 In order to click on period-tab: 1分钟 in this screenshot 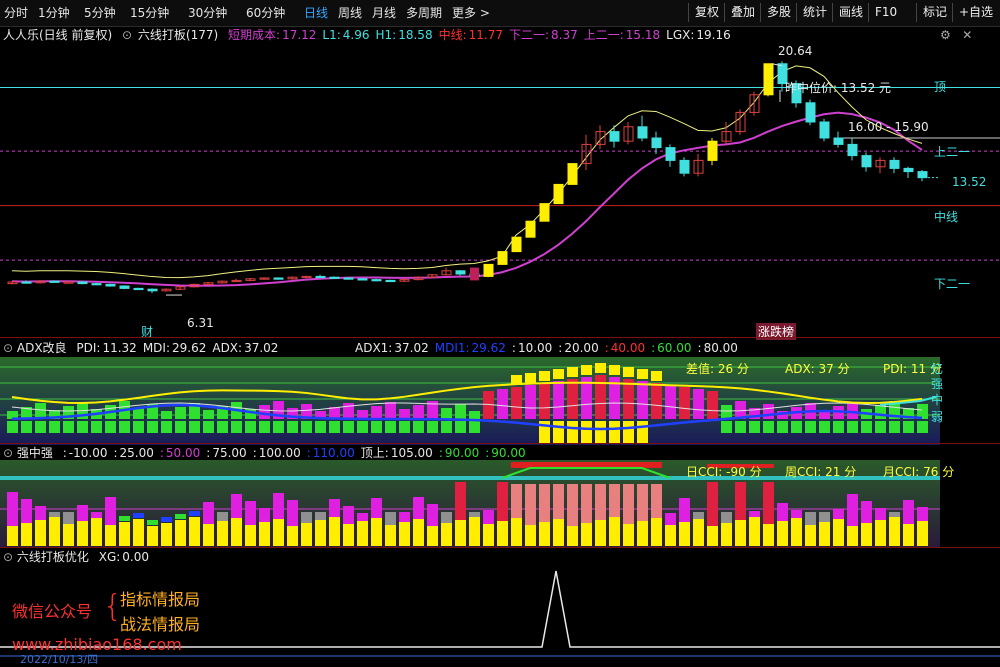, I will do `click(54, 12)`.